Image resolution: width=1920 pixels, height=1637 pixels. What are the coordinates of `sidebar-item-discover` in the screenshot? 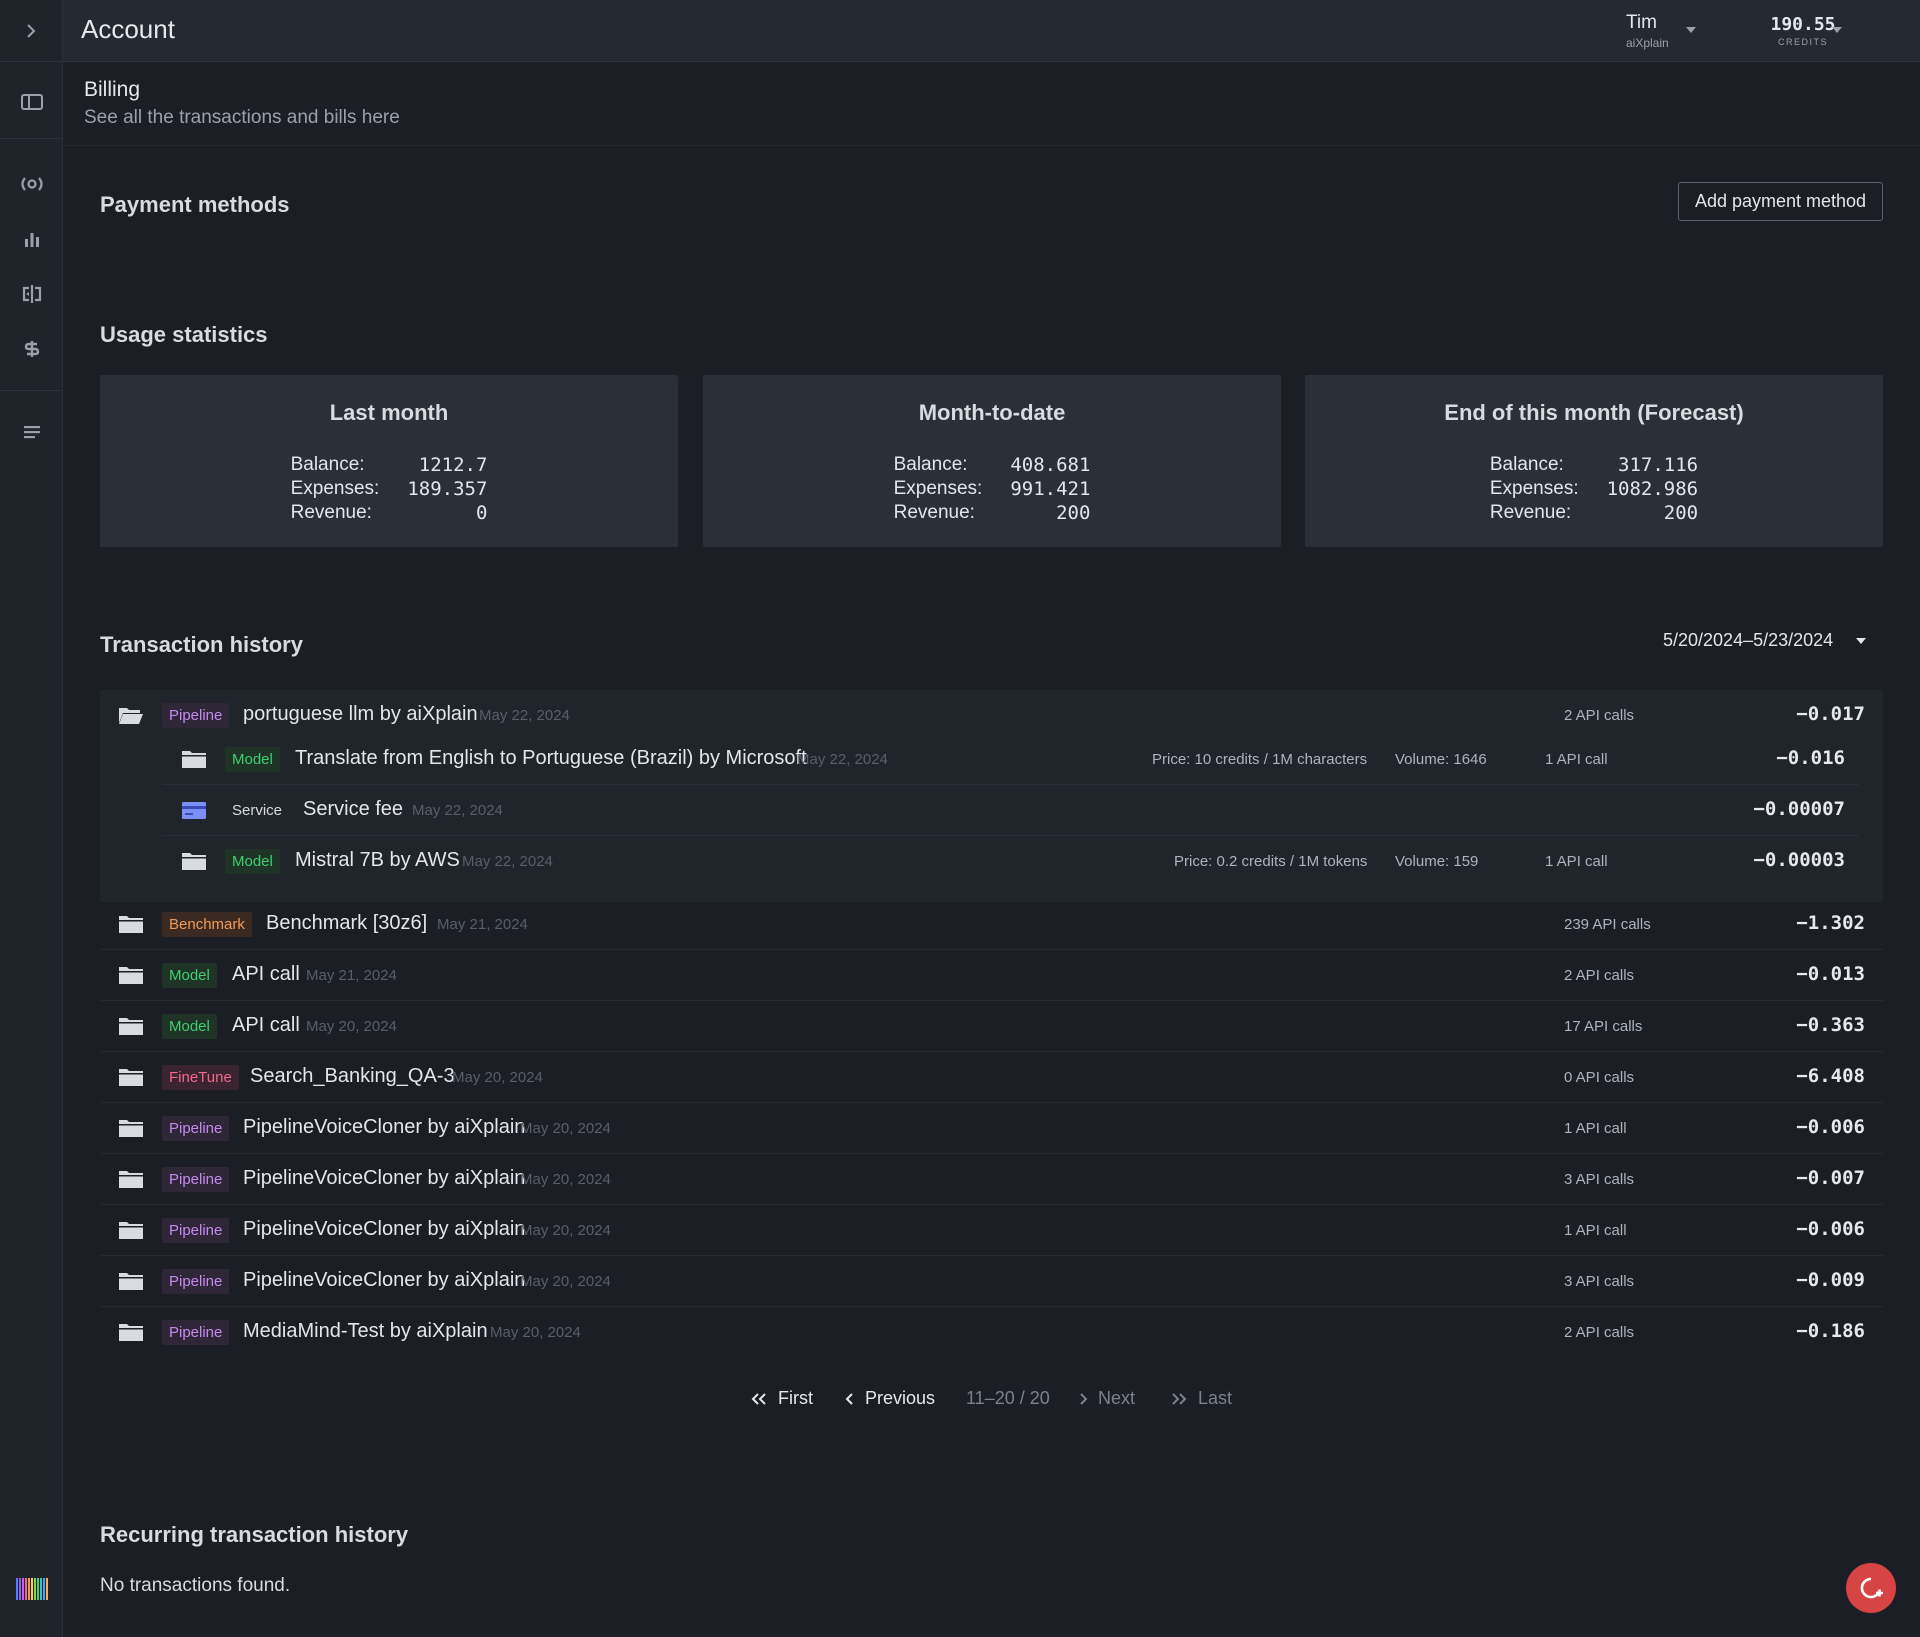 It's located at (31, 184).